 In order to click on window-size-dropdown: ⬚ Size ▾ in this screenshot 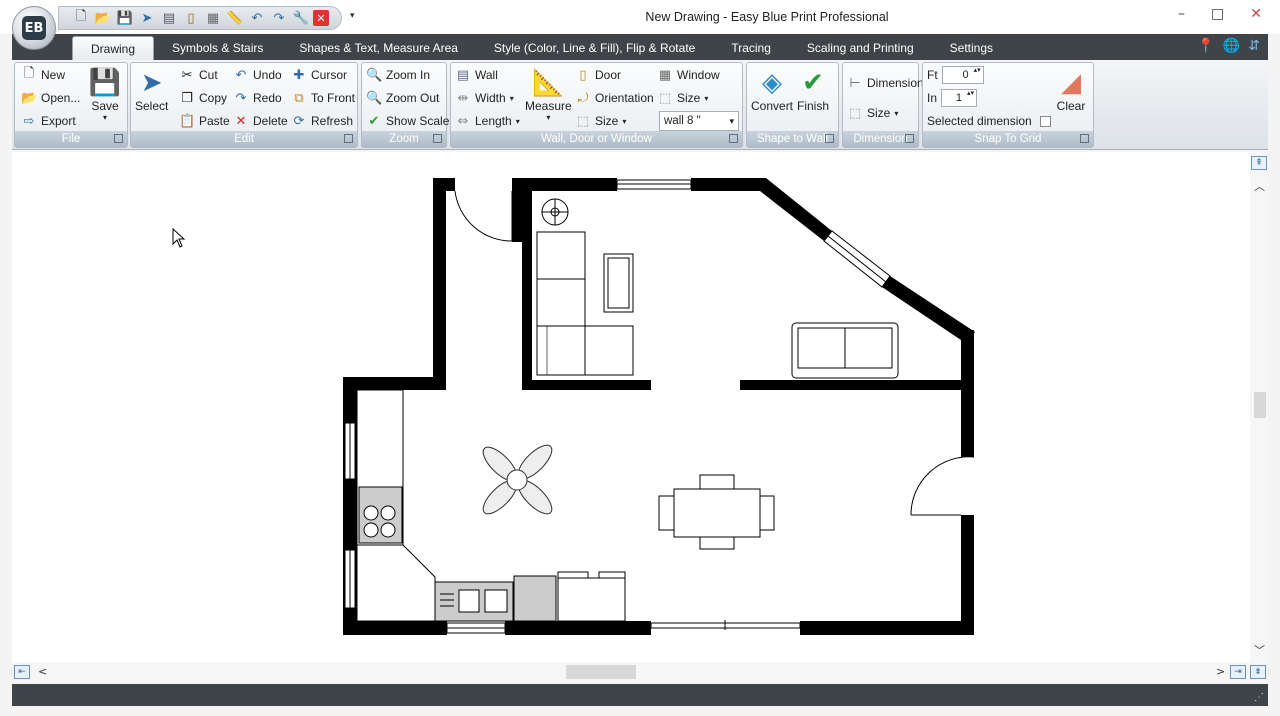, I will do `click(683, 98)`.